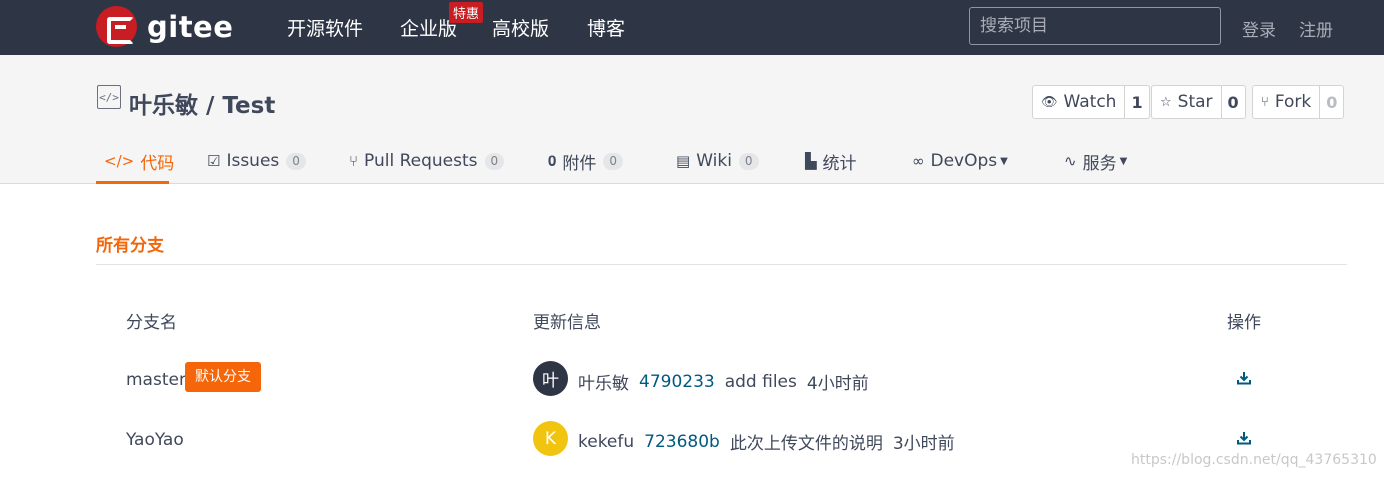  What do you see at coordinates (1254, 460) in the screenshot?
I see `watermark: https://blog.csdn.net/qq_43765310` at bounding box center [1254, 460].